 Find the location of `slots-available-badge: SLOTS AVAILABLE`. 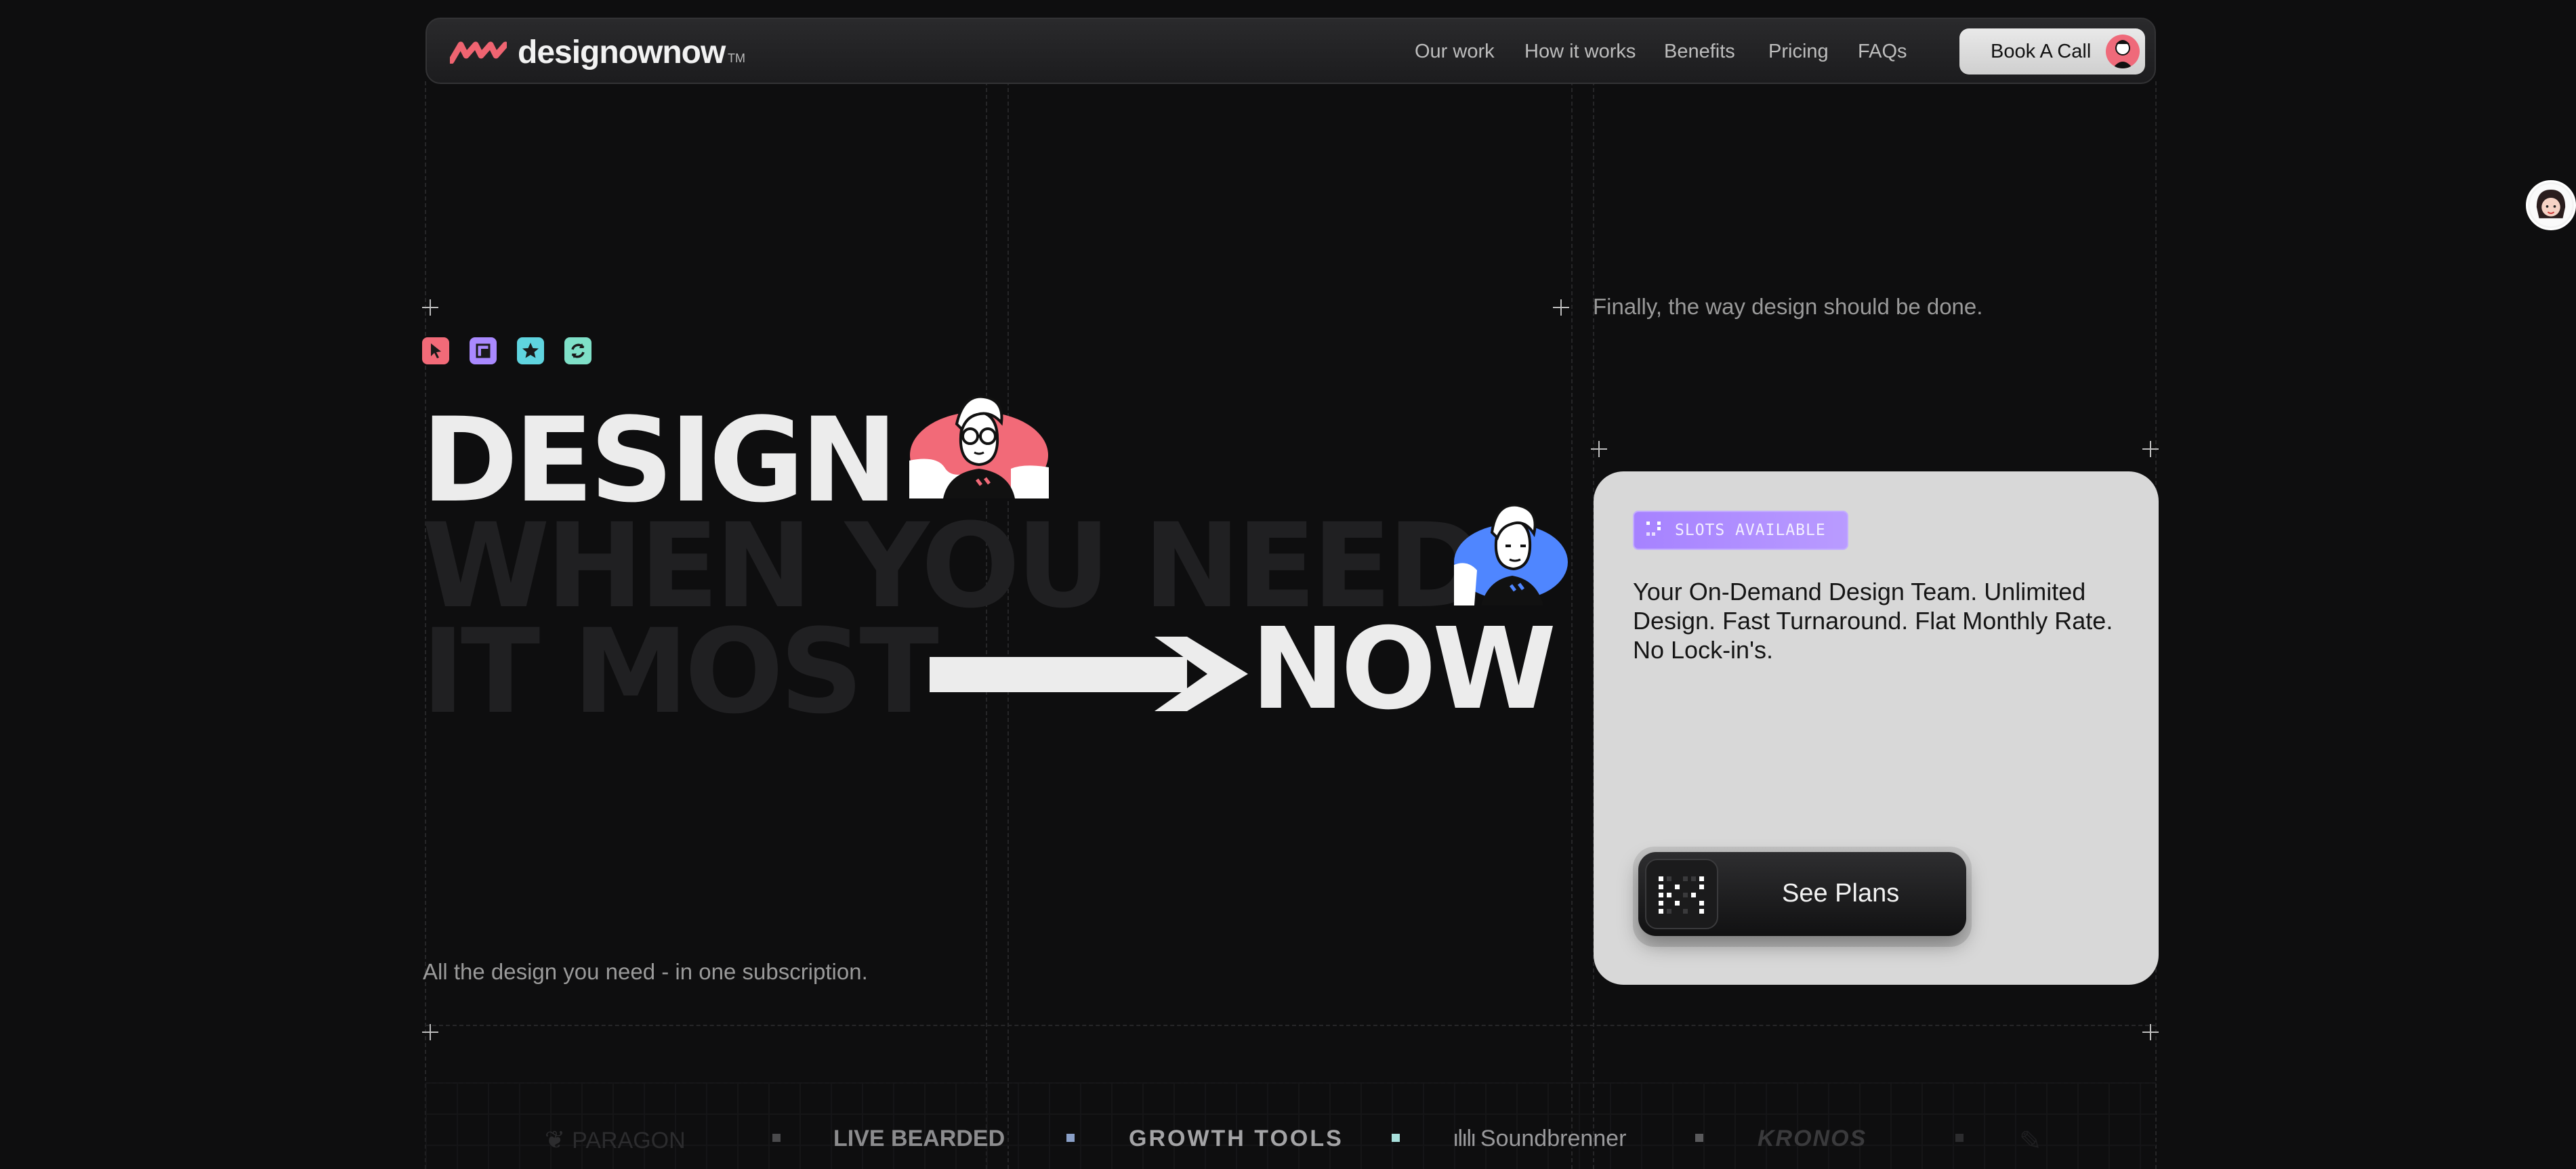

slots-available-badge: SLOTS AVAILABLE is located at coordinates (1740, 530).